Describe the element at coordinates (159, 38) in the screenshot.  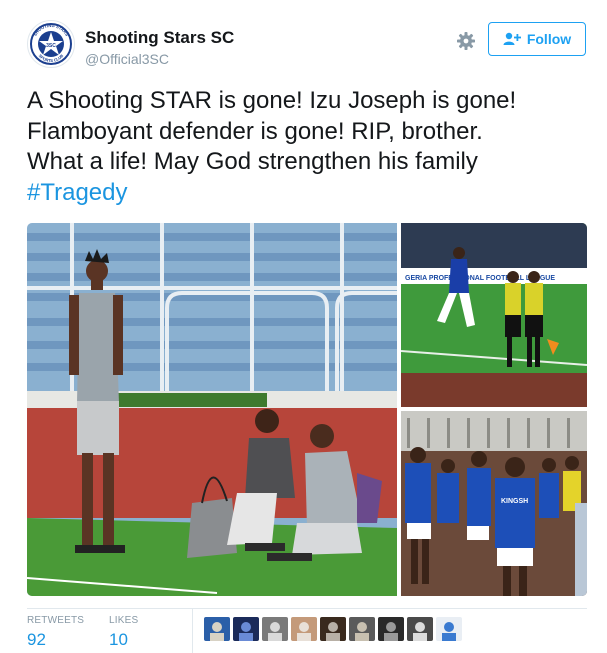
I see `account-name: Shooting Stars SC` at that location.